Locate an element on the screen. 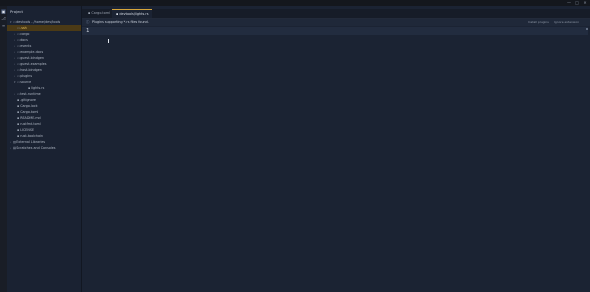 Image resolution: width=590 pixels, height=292 pixels. banner-message: Plugins supporting *.rs files found. is located at coordinates (120, 22).